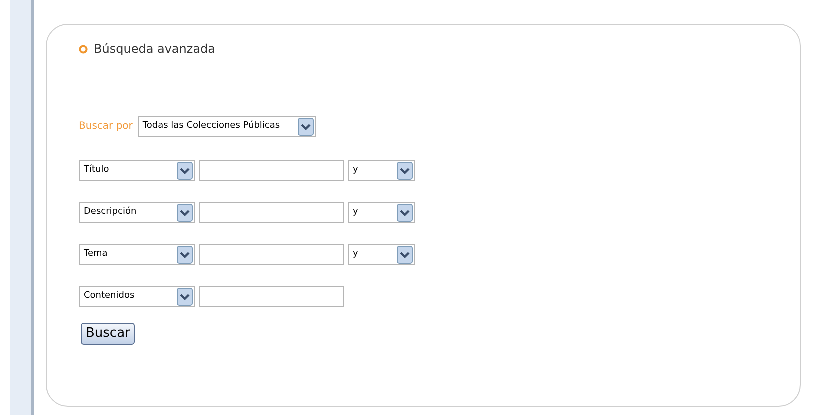  What do you see at coordinates (106, 127) in the screenshot?
I see `search-by-label: Buscar por` at bounding box center [106, 127].